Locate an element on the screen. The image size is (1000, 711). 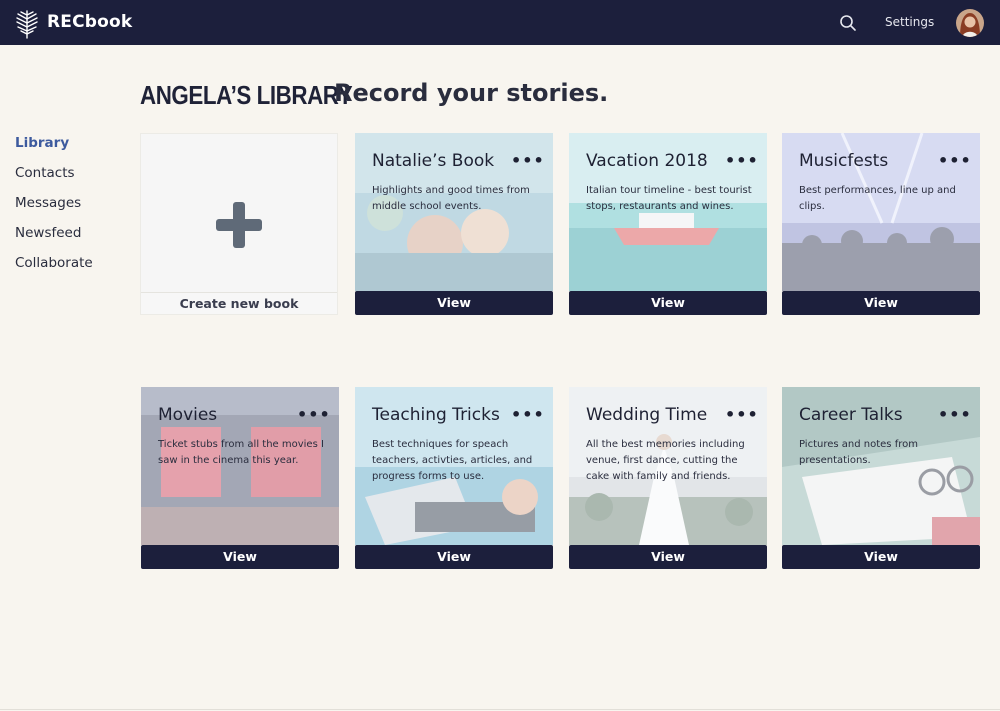
user-avatar is located at coordinates (970, 23).